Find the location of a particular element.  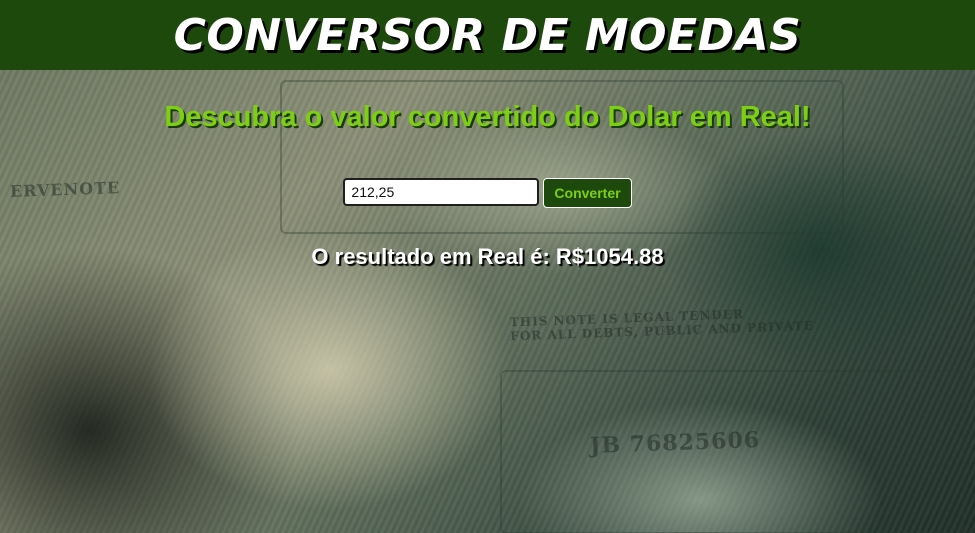

page-title: CONVERSOR DE MOEDAS is located at coordinates (487, 35).